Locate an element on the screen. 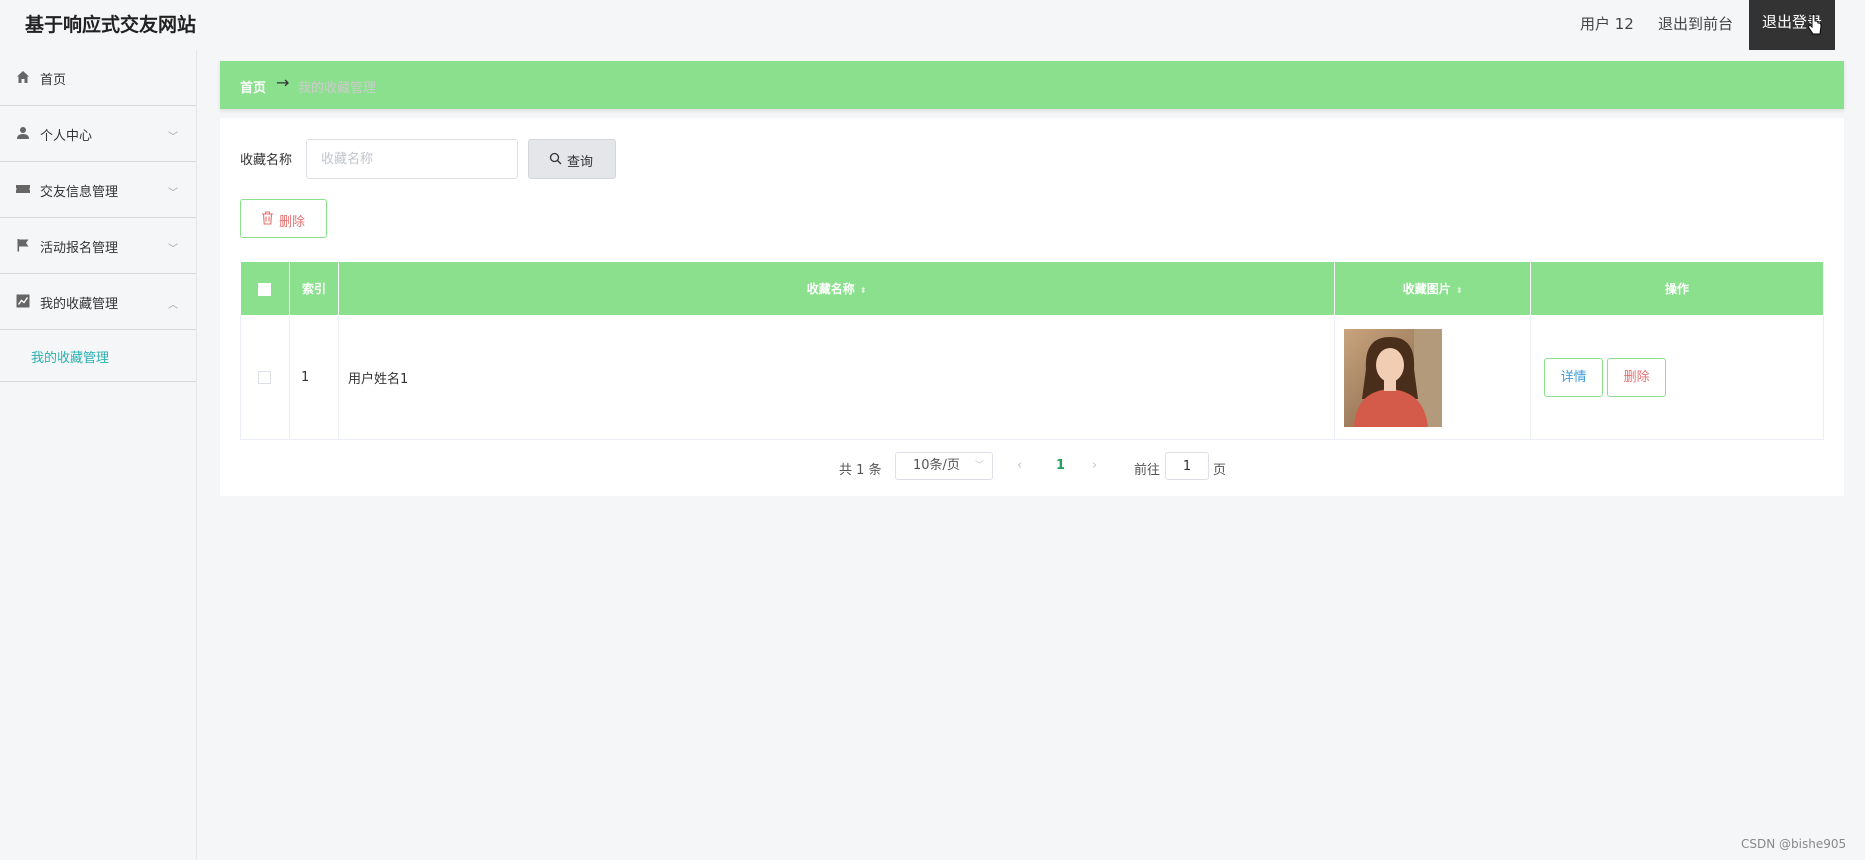 This screenshot has height=860, width=1865. sidebar-item-label: 活动报名管理 is located at coordinates (79, 248).